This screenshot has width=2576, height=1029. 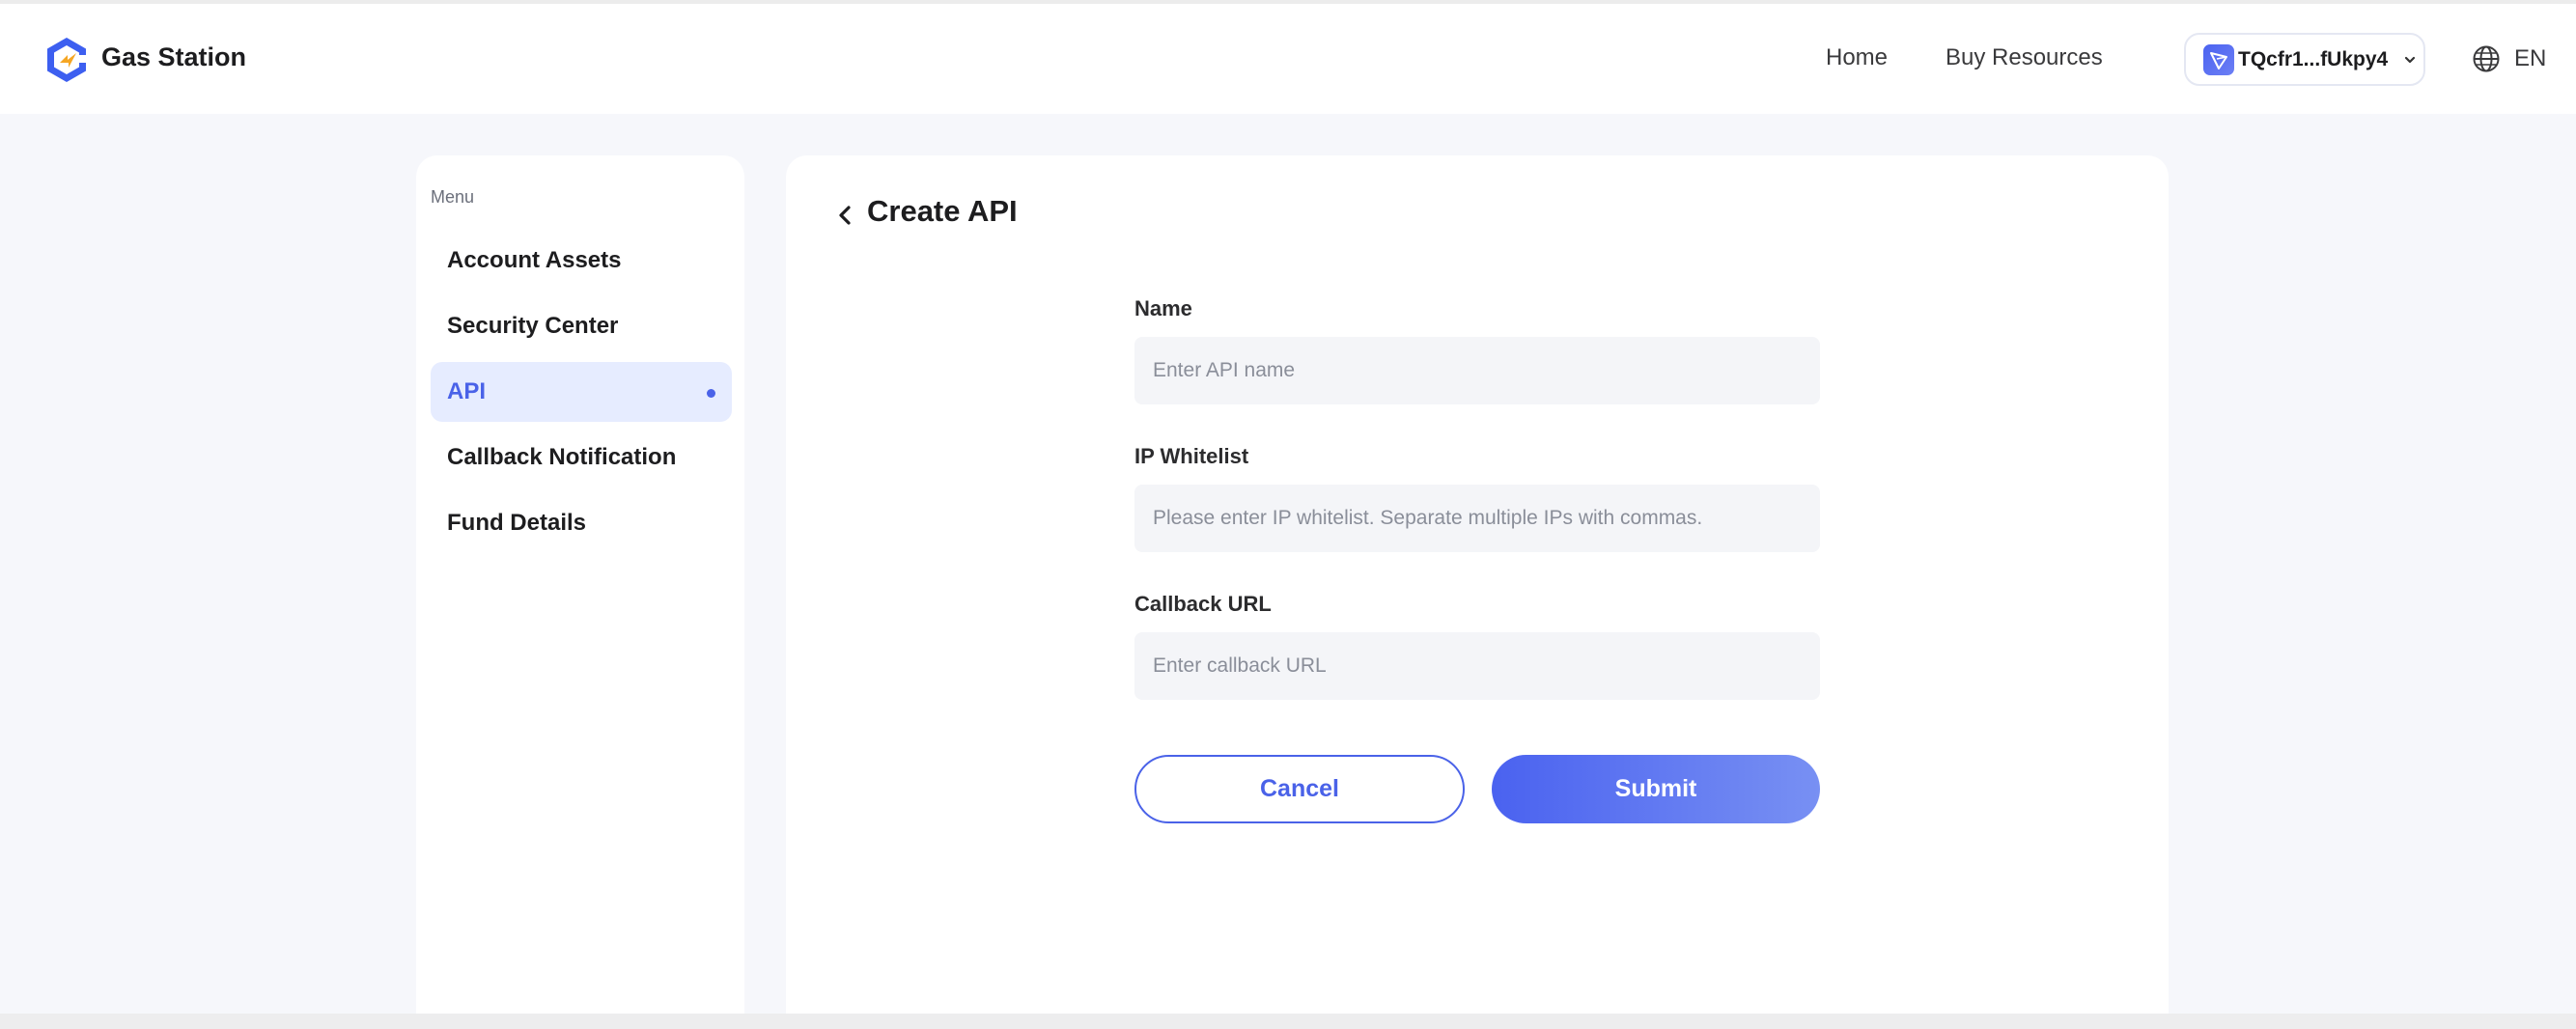 I want to click on nav-buy-resources-link: Buy Resources, so click(x=2025, y=58).